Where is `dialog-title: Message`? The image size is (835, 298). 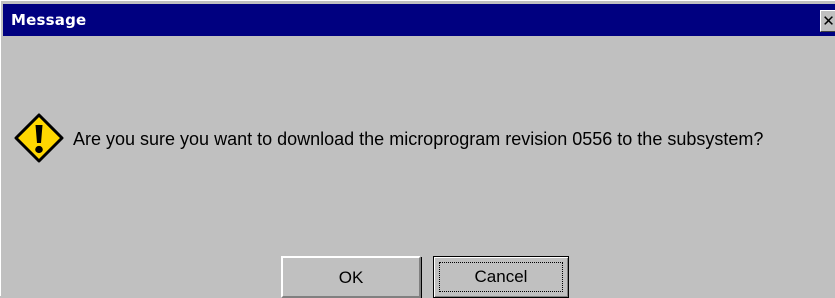 dialog-title: Message is located at coordinates (49, 20).